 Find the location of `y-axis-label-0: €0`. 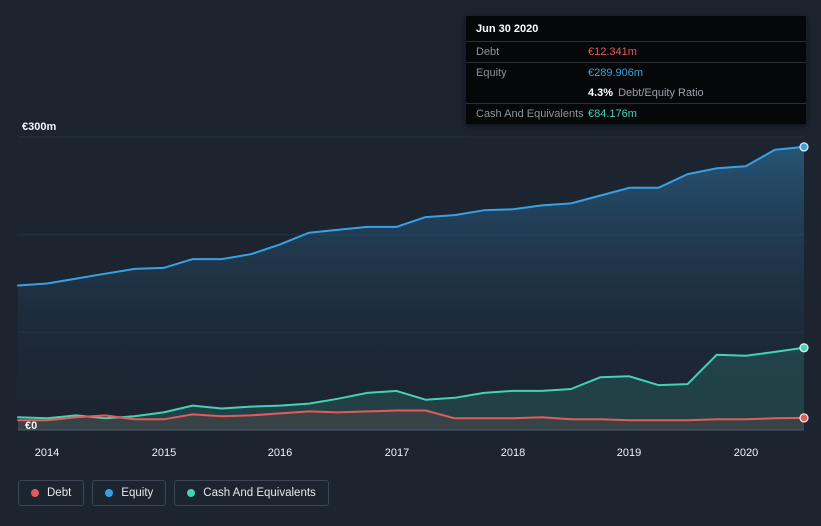

y-axis-label-0: €0 is located at coordinates (31, 426).